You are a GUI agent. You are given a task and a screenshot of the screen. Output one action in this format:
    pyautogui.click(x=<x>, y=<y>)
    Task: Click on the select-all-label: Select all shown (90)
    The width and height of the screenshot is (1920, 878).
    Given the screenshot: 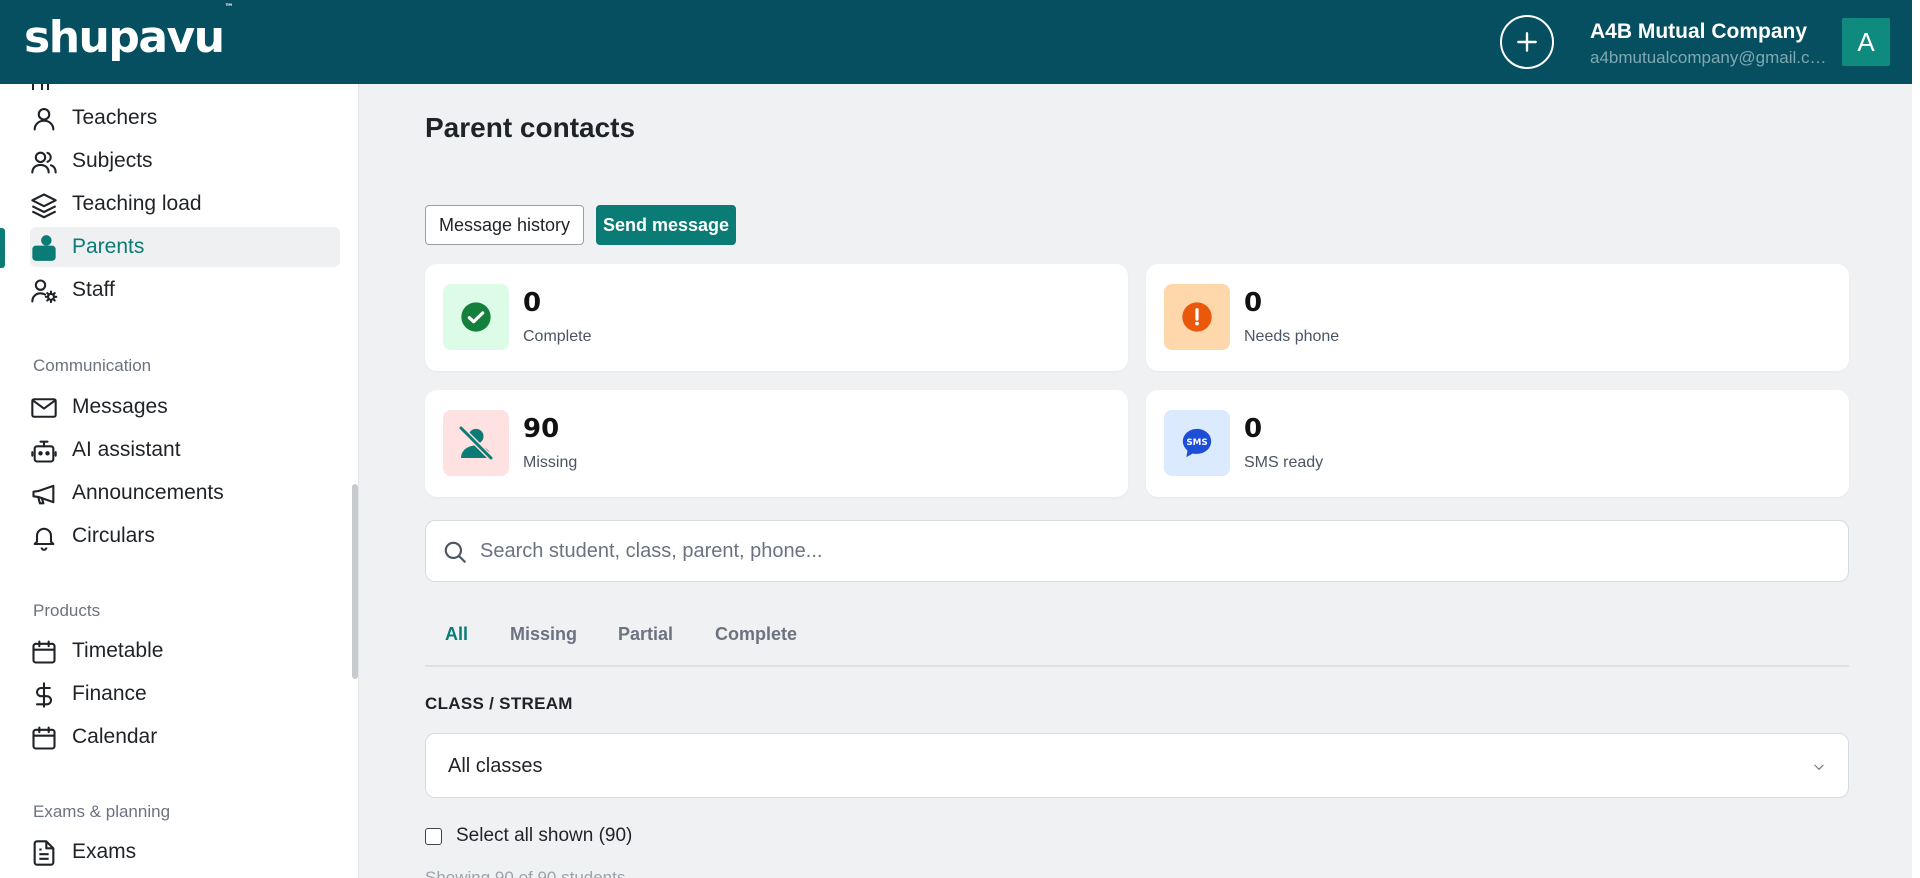 What is the action you would take?
    pyautogui.click(x=544, y=836)
    